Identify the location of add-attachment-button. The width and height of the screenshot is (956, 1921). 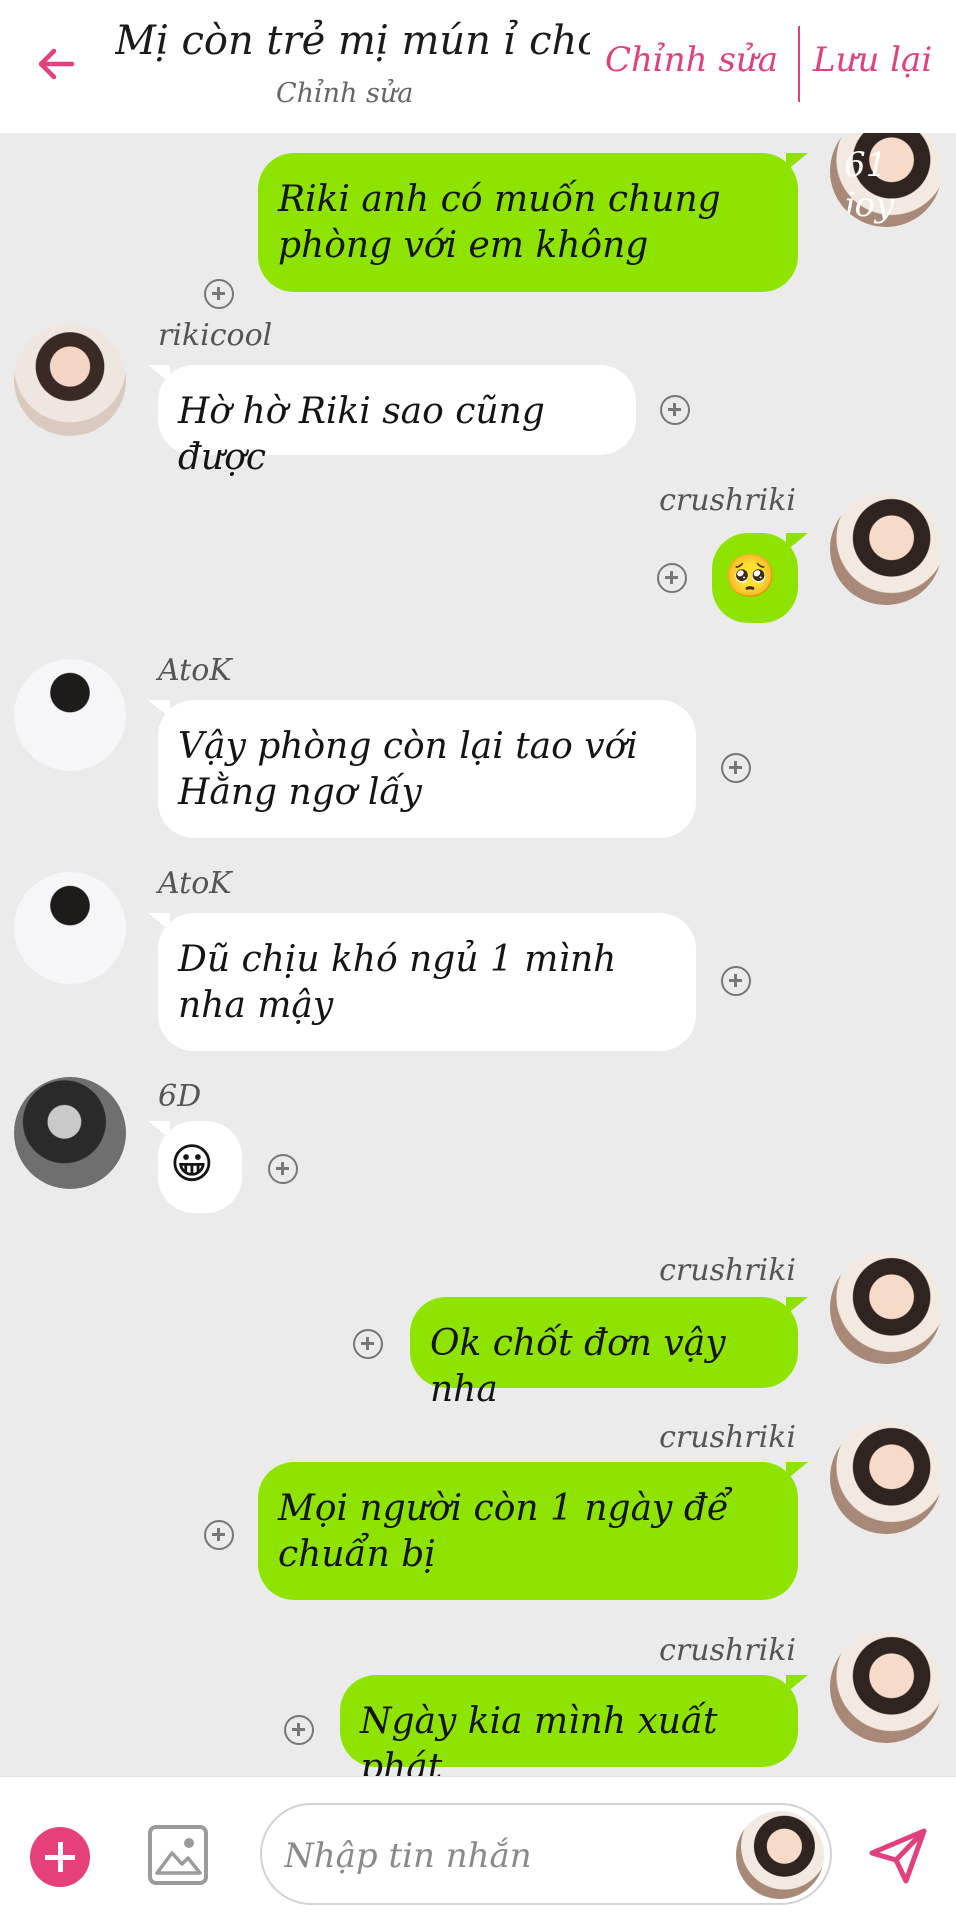
(60, 1857).